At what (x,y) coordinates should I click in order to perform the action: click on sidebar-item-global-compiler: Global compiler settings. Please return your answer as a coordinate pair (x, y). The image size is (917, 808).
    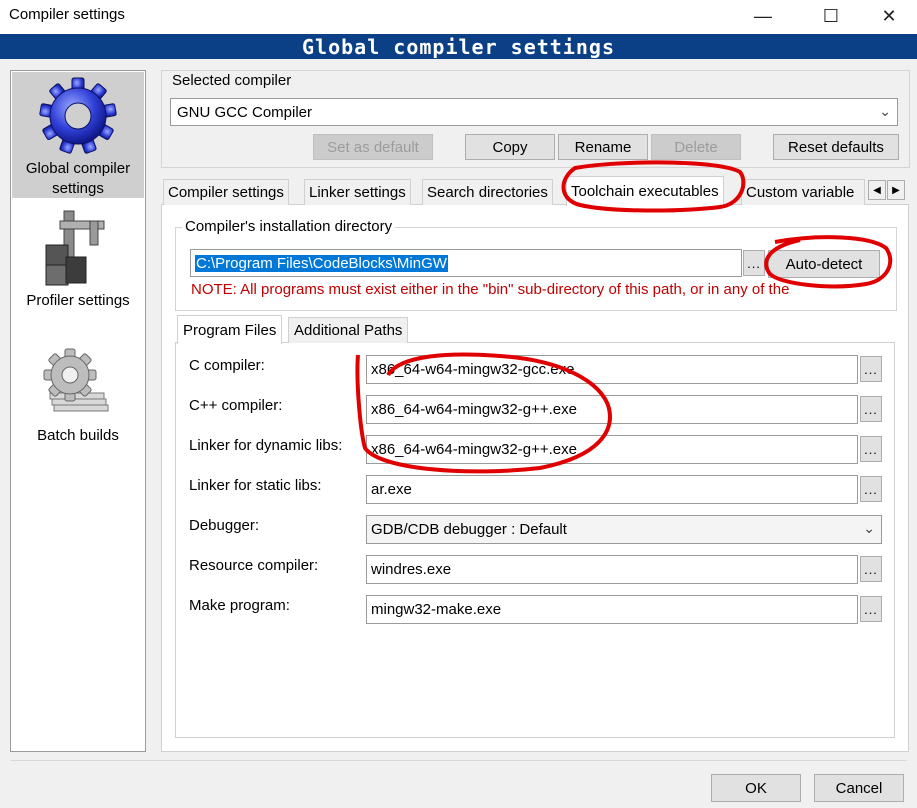
    Looking at the image, I should click on (78, 135).